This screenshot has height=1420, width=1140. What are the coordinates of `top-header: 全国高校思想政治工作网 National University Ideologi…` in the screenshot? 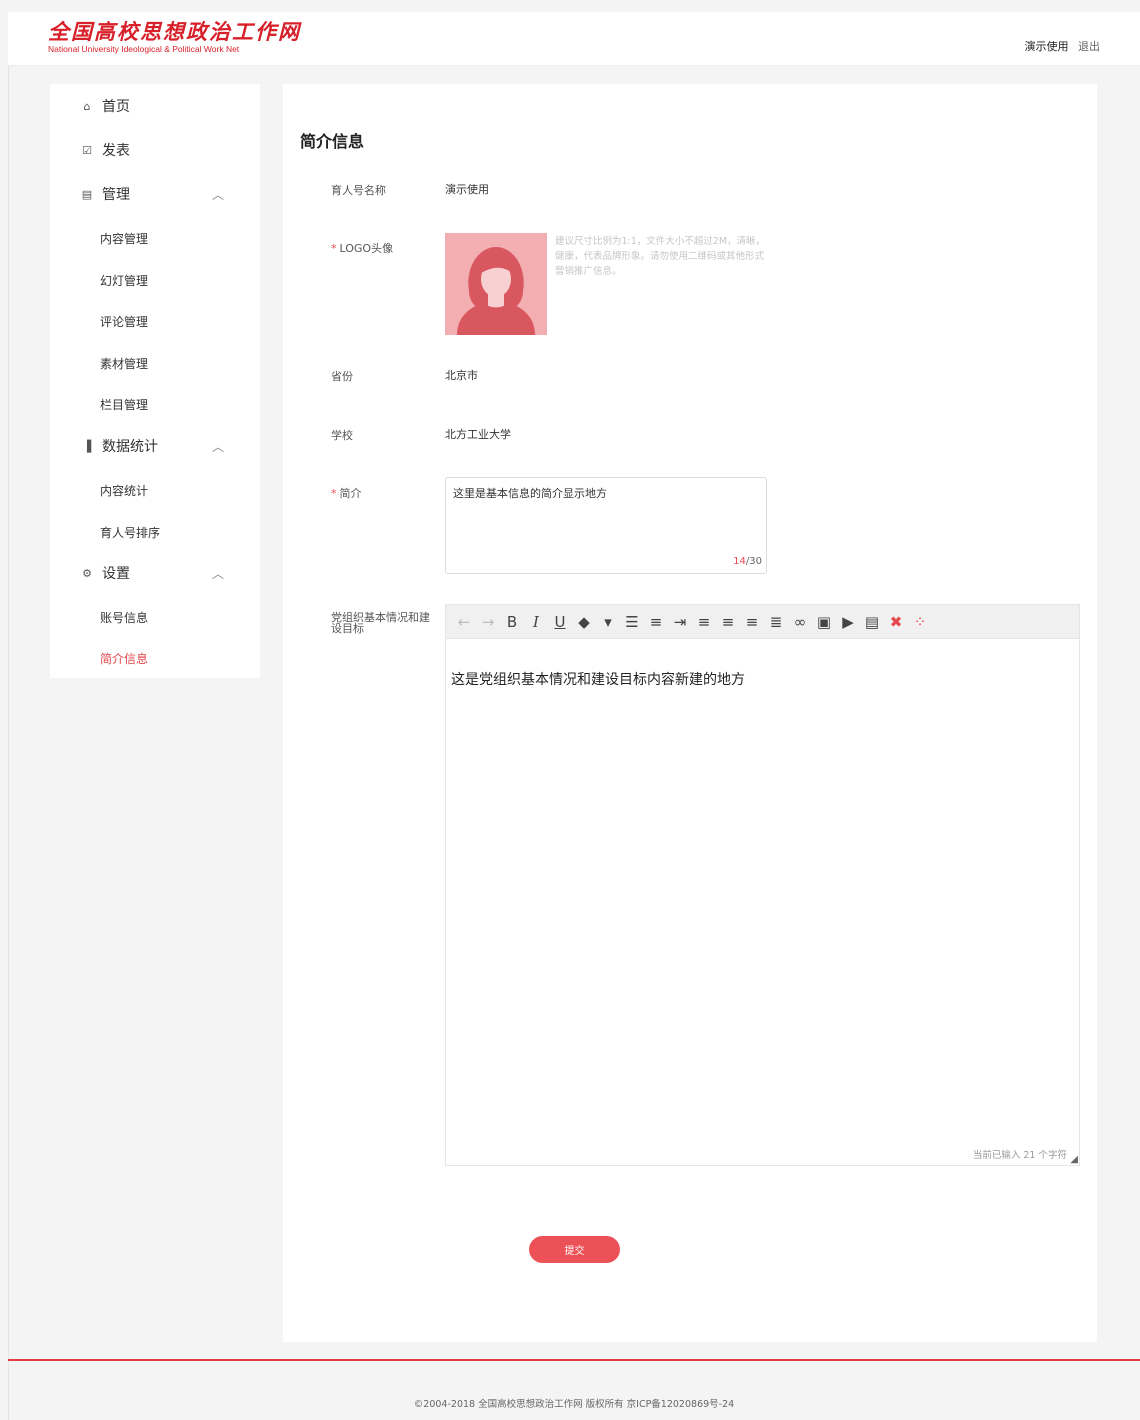 It's located at (574, 39).